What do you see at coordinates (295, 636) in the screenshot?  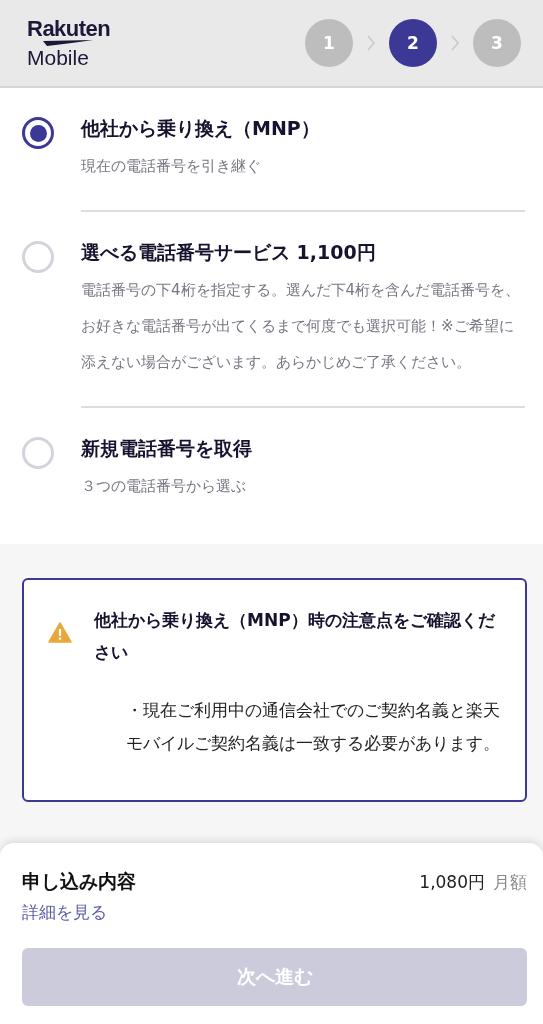 I see `notice-title: 他社から乗り換え（MNP）時の注意点をご確認ください` at bounding box center [295, 636].